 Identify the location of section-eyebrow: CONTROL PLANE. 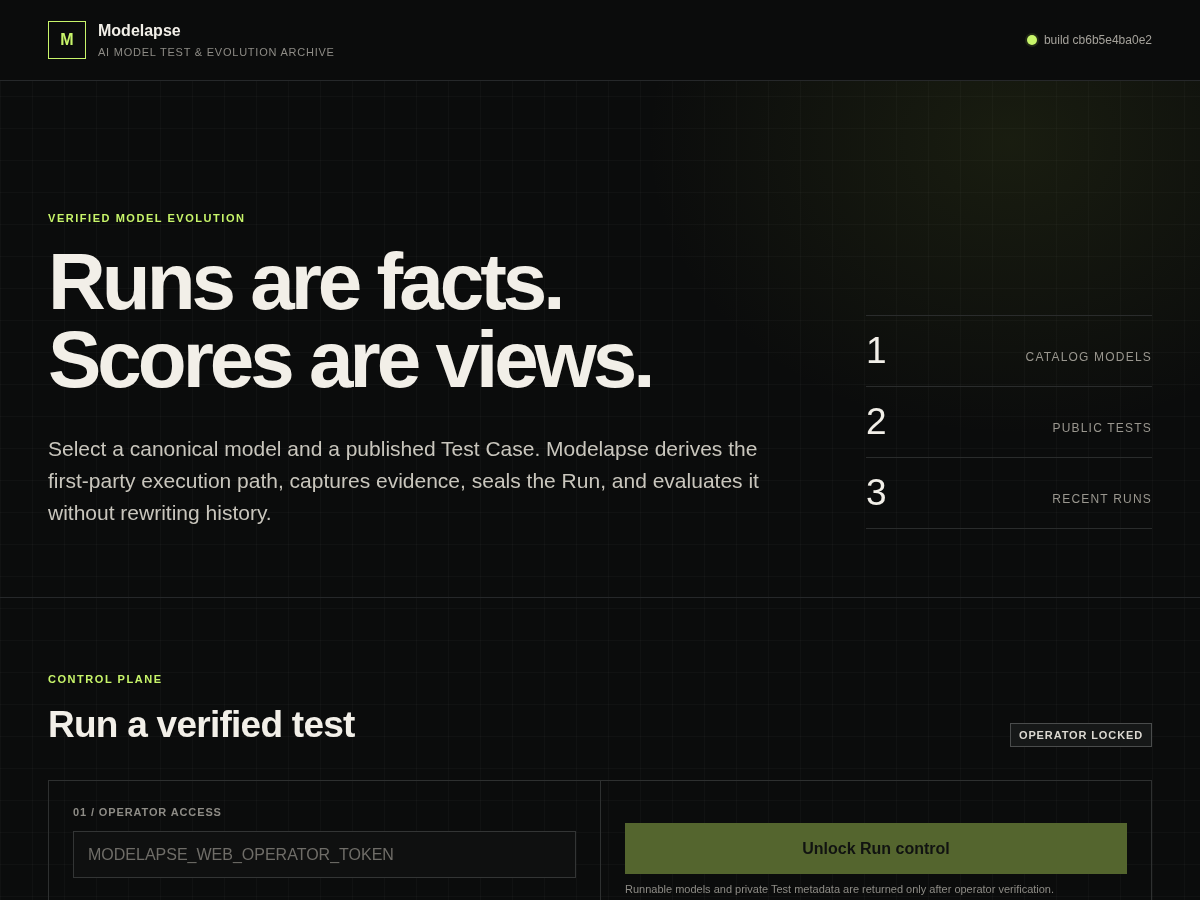
(105, 679).